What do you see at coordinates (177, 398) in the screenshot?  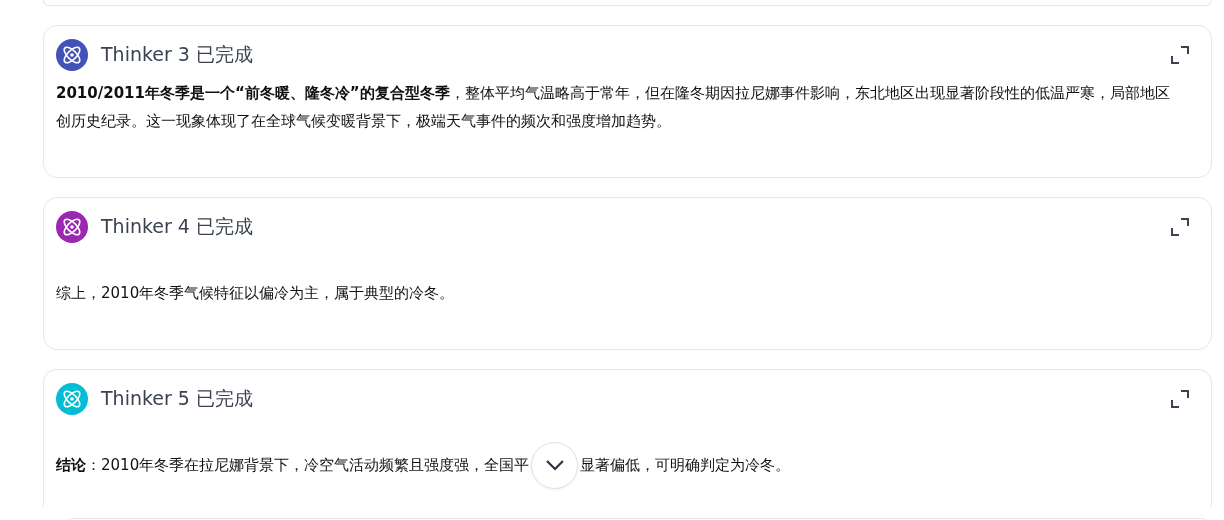 I see `card-title: Thinker 5 已完成` at bounding box center [177, 398].